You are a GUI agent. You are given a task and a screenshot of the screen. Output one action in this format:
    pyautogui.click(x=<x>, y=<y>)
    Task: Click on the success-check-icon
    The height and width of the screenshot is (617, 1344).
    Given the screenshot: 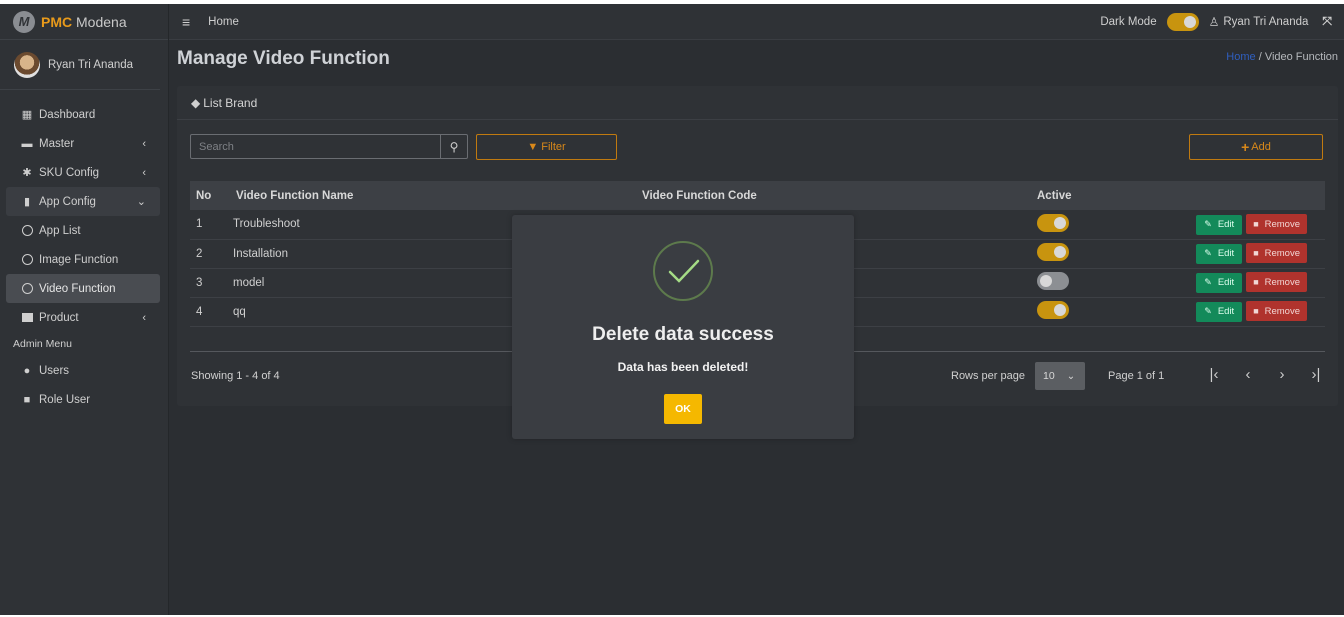 What is the action you would take?
    pyautogui.click(x=683, y=271)
    